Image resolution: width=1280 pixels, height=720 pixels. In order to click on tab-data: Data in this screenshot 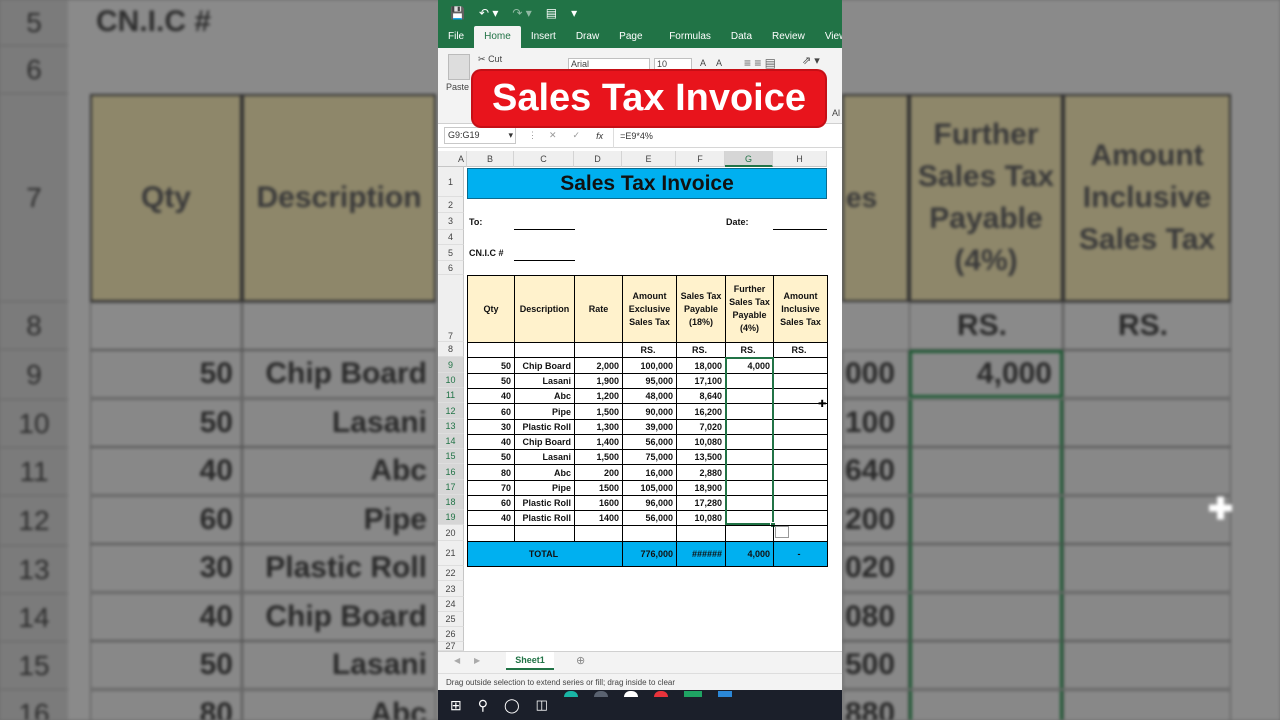, I will do `click(741, 37)`.